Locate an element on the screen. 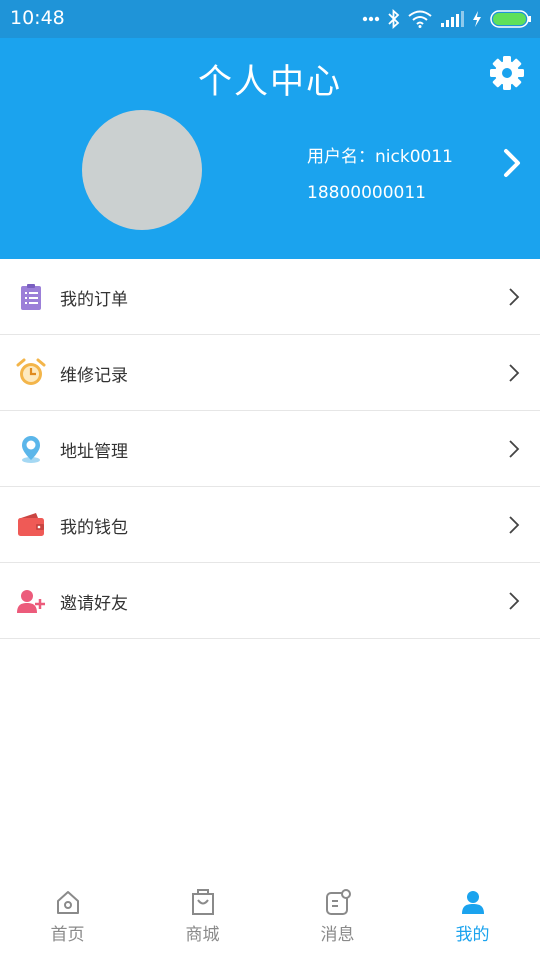 The width and height of the screenshot is (540, 960). tab-label: 商城 is located at coordinates (202, 935).